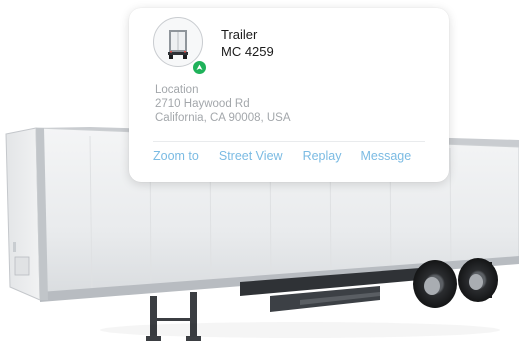  What do you see at coordinates (202, 104) in the screenshot?
I see `location-street: 2710 Haywood Rd` at bounding box center [202, 104].